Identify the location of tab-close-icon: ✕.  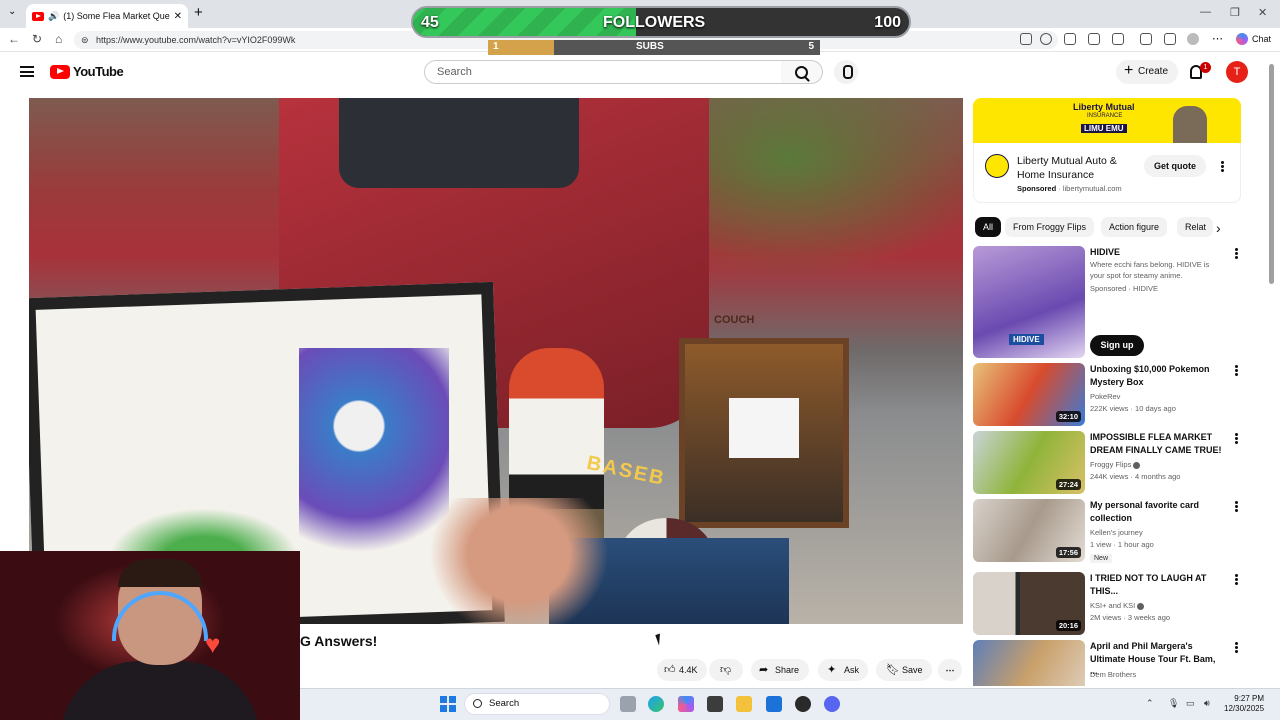
(178, 16).